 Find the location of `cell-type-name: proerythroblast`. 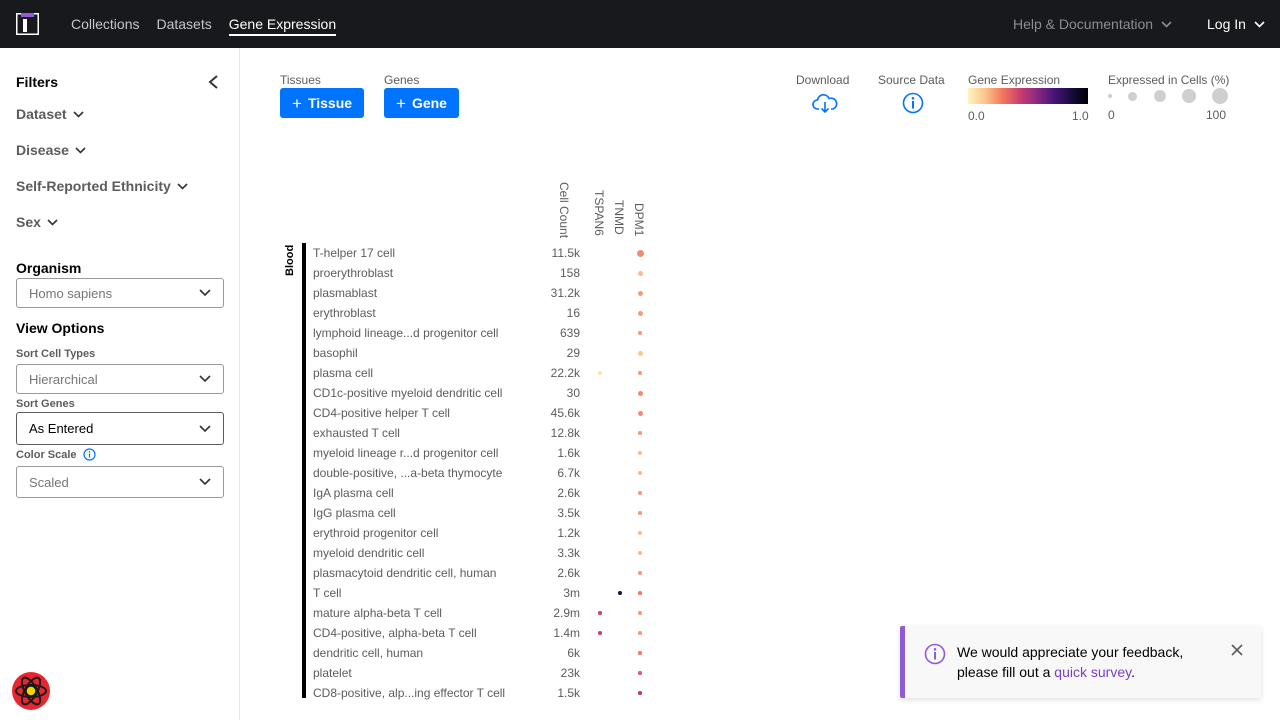

cell-type-name: proerythroblast is located at coordinates (353, 273).